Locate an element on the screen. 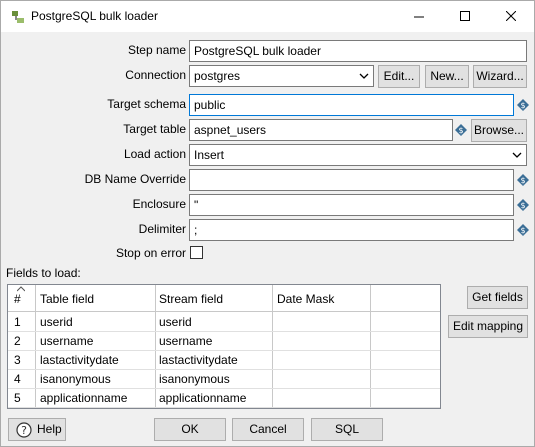 The width and height of the screenshot is (535, 447). minimize-icon is located at coordinates (419, 17).